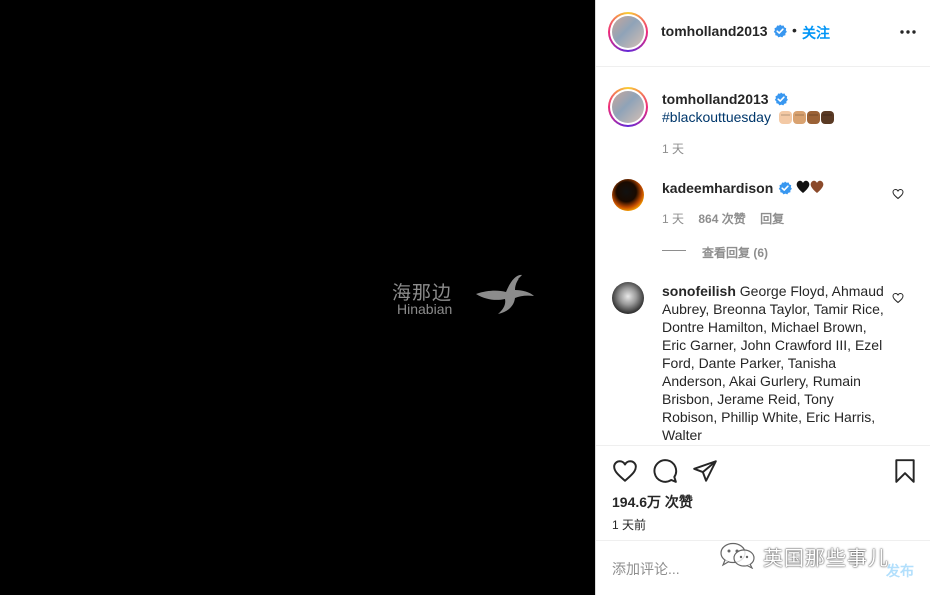 The image size is (930, 595). Describe the element at coordinates (714, 31) in the screenshot. I see `author-username: tomholland2013` at that location.